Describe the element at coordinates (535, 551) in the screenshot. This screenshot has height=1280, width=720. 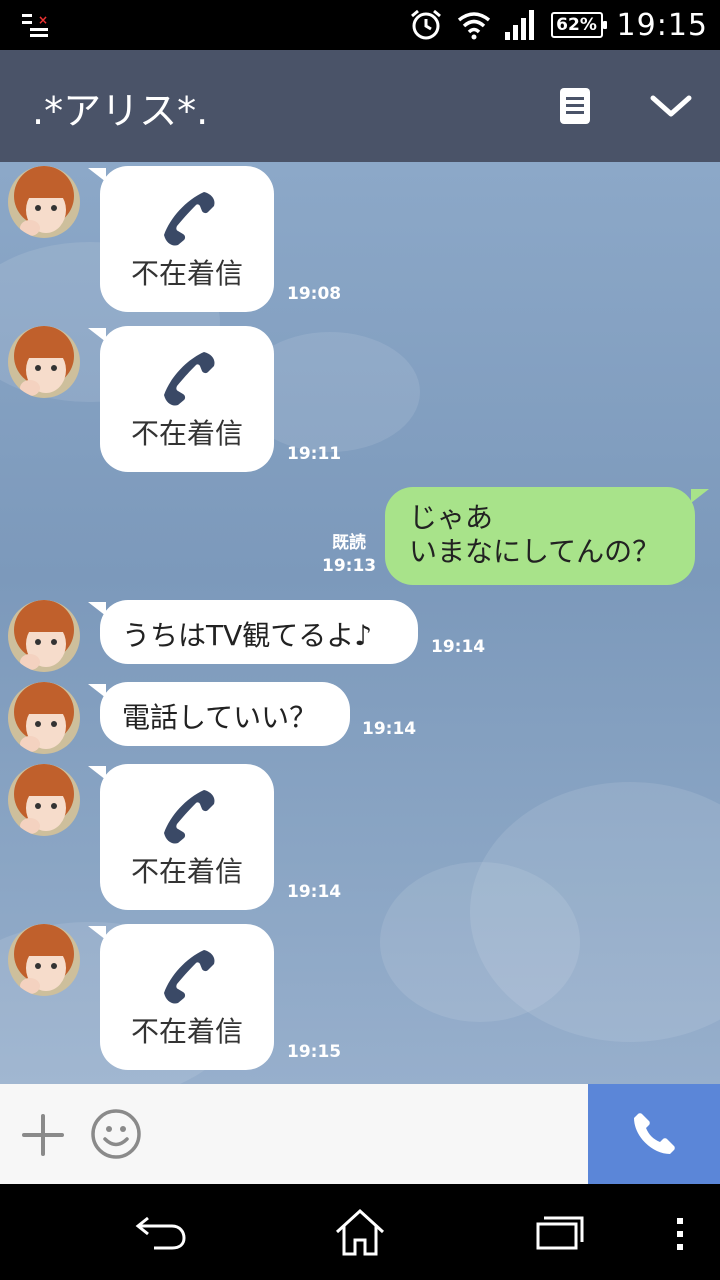
I see `message-line: いまなにしてんの？` at that location.